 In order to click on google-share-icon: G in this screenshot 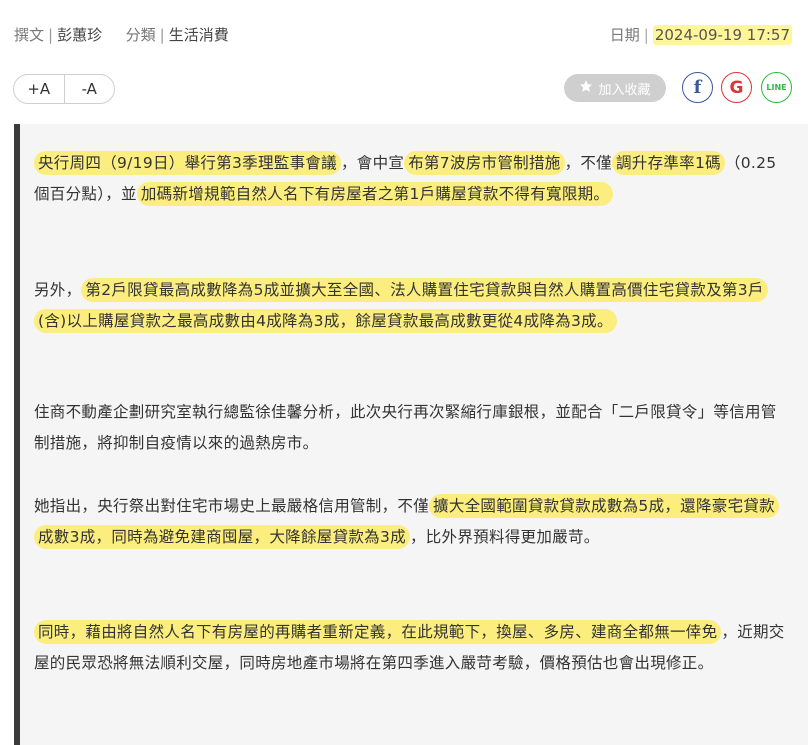, I will do `click(736, 87)`.